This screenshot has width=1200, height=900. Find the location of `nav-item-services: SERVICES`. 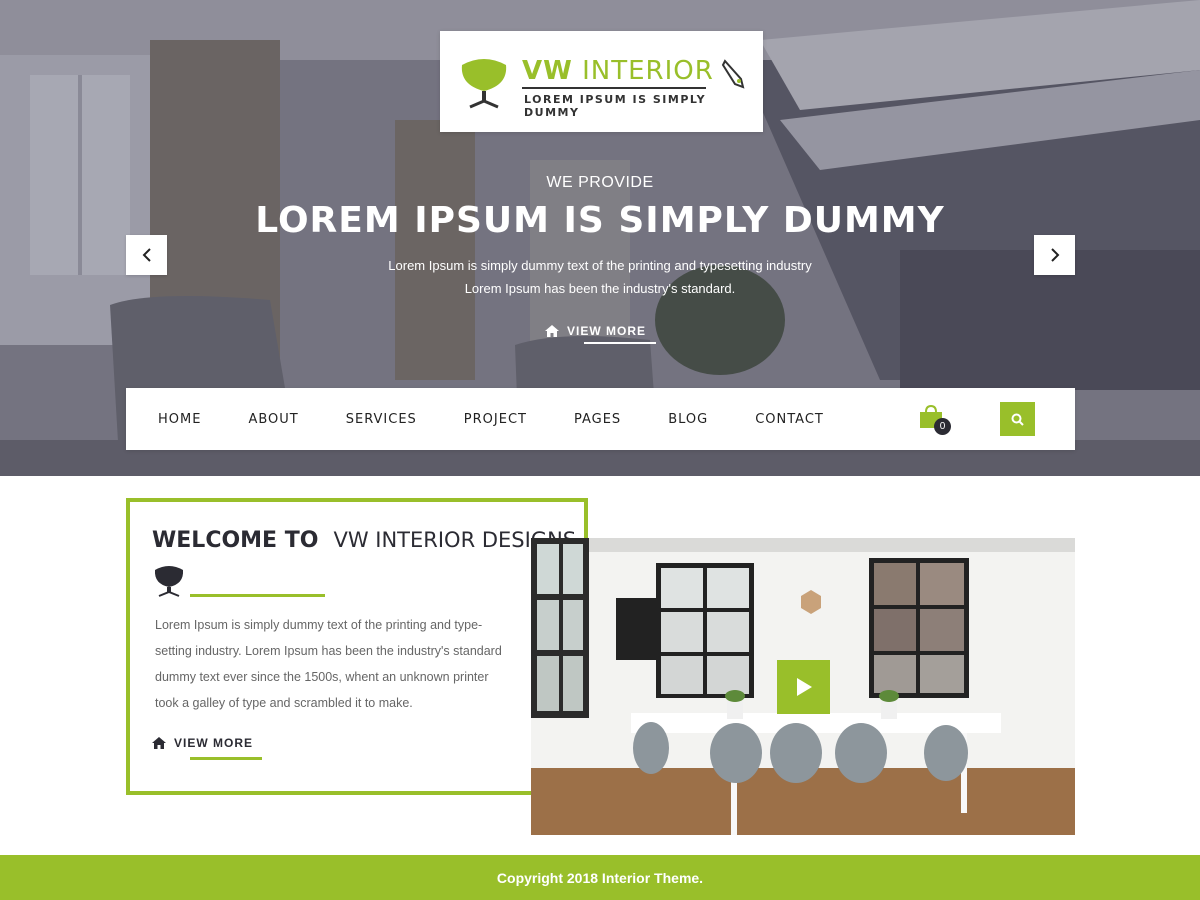

nav-item-services: SERVICES is located at coordinates (381, 419).